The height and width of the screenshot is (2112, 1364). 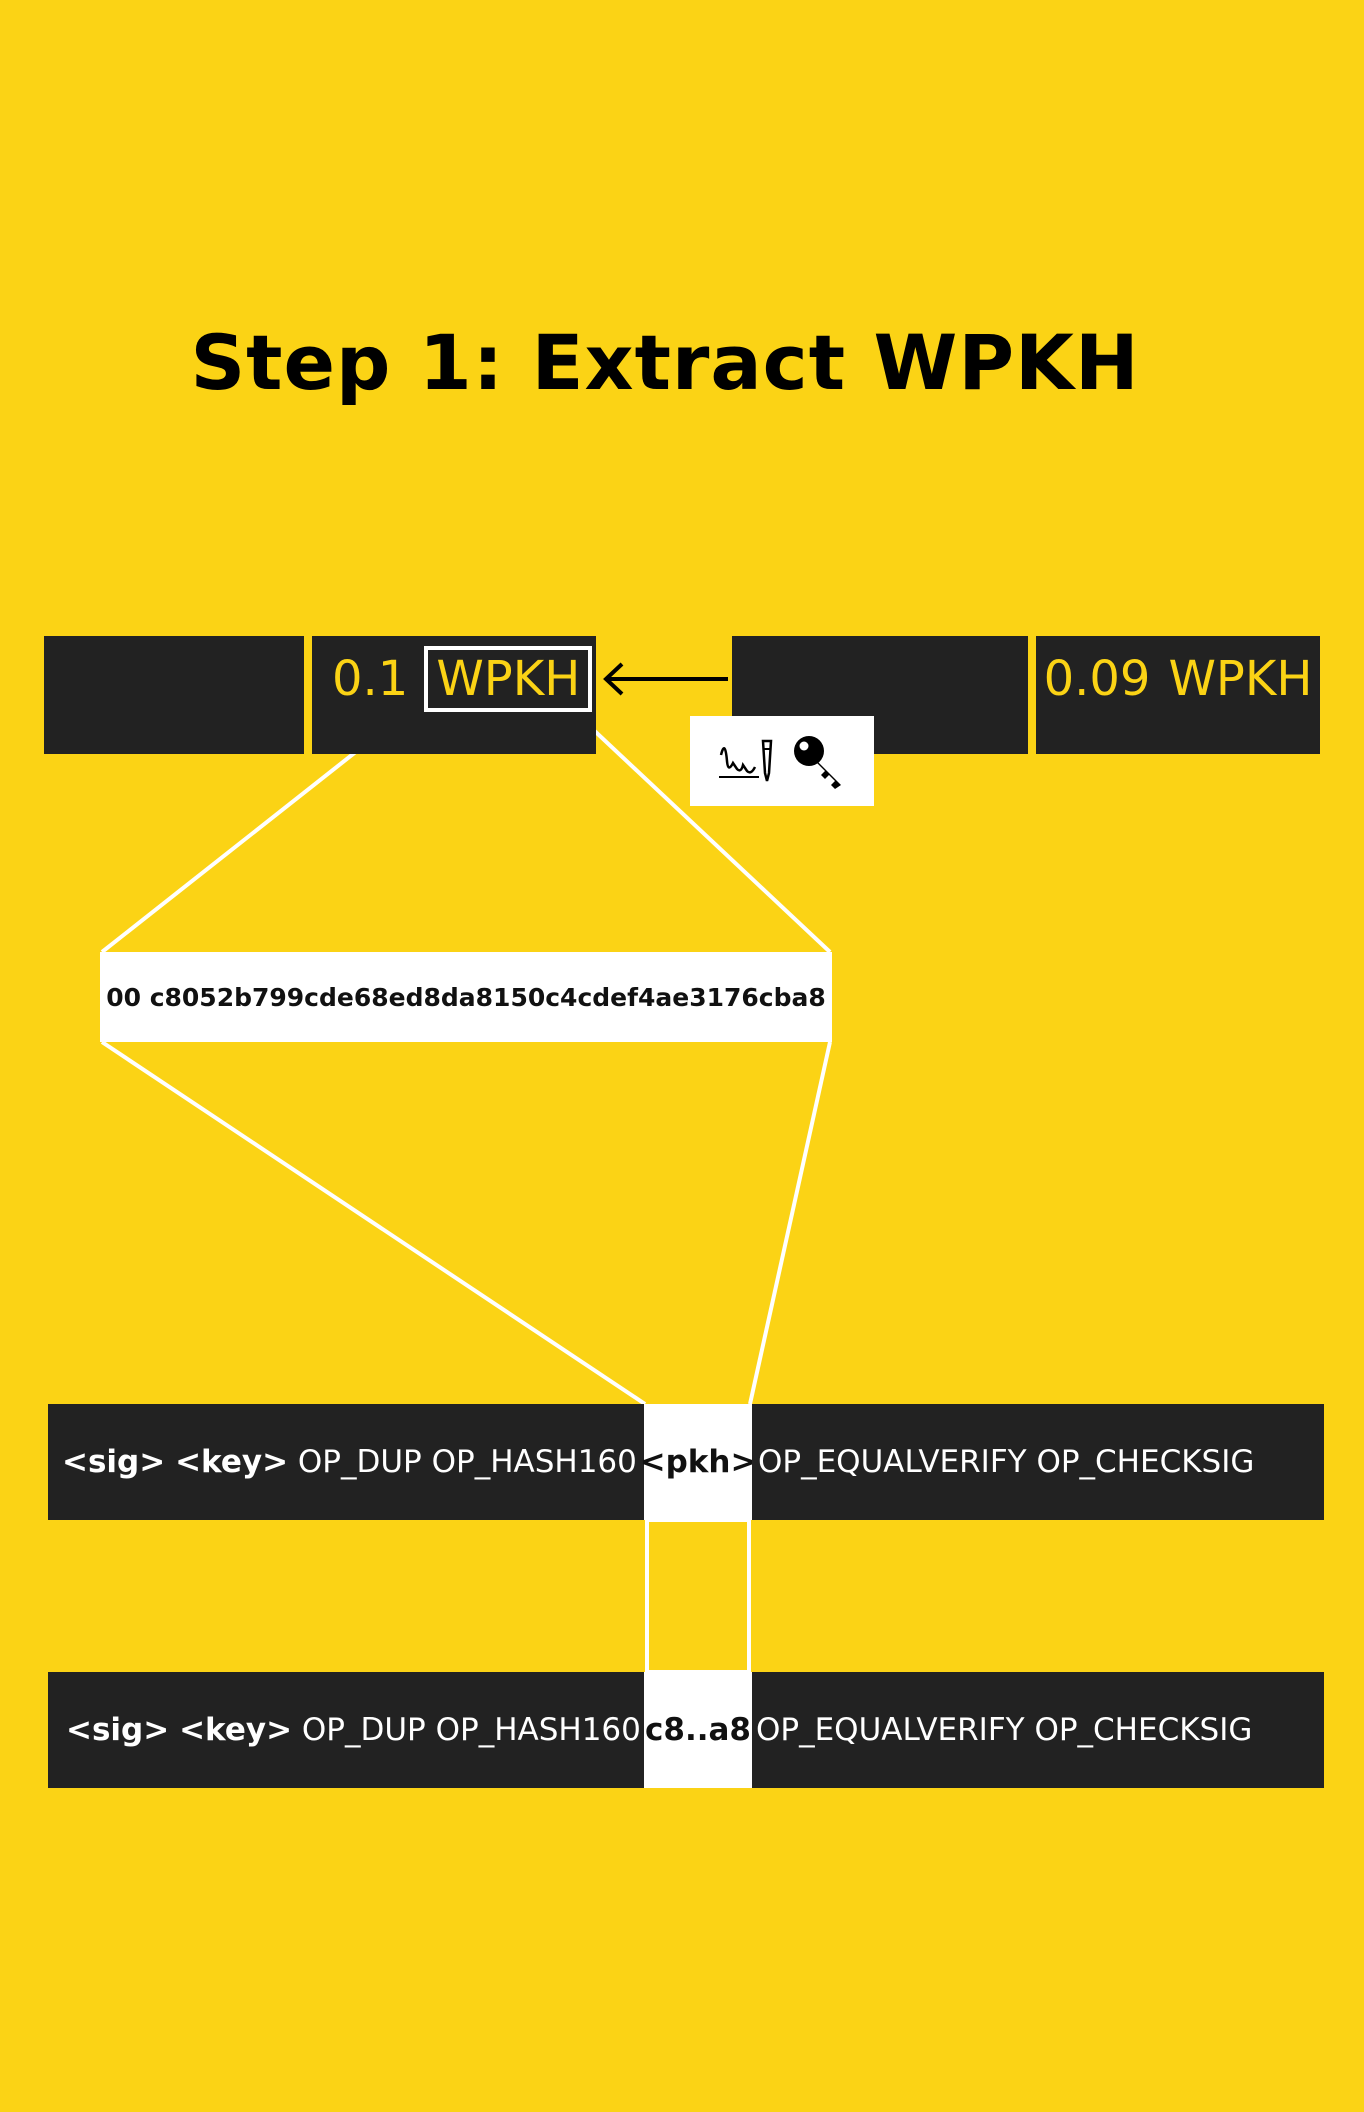 What do you see at coordinates (114, 1462) in the screenshot?
I see `script-sig: <sig>` at bounding box center [114, 1462].